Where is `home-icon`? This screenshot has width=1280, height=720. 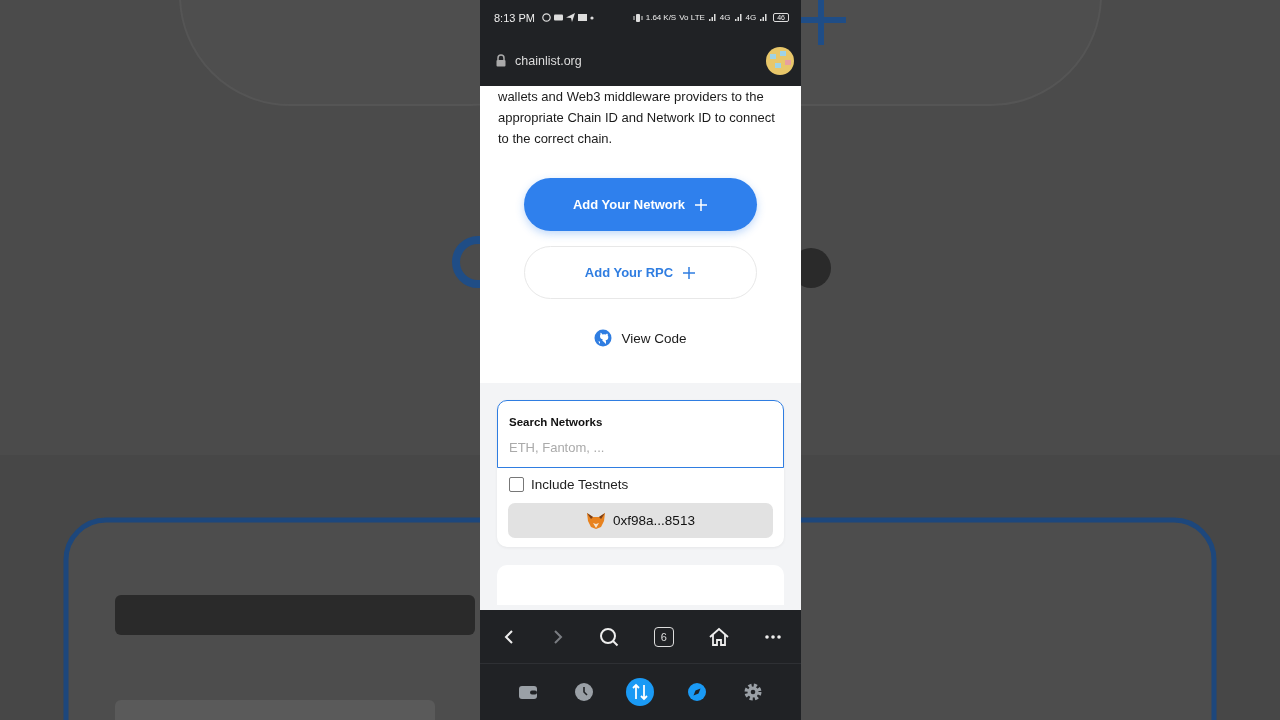
home-icon is located at coordinates (719, 636).